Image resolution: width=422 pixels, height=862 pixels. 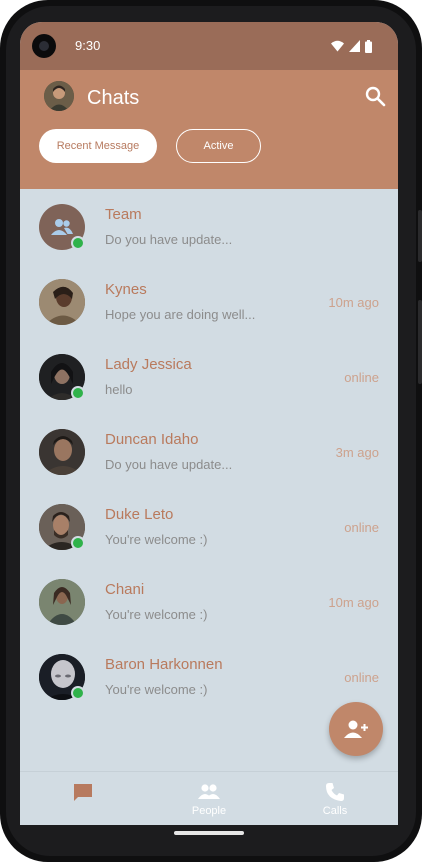 I want to click on wifi-icon, so click(x=337, y=46).